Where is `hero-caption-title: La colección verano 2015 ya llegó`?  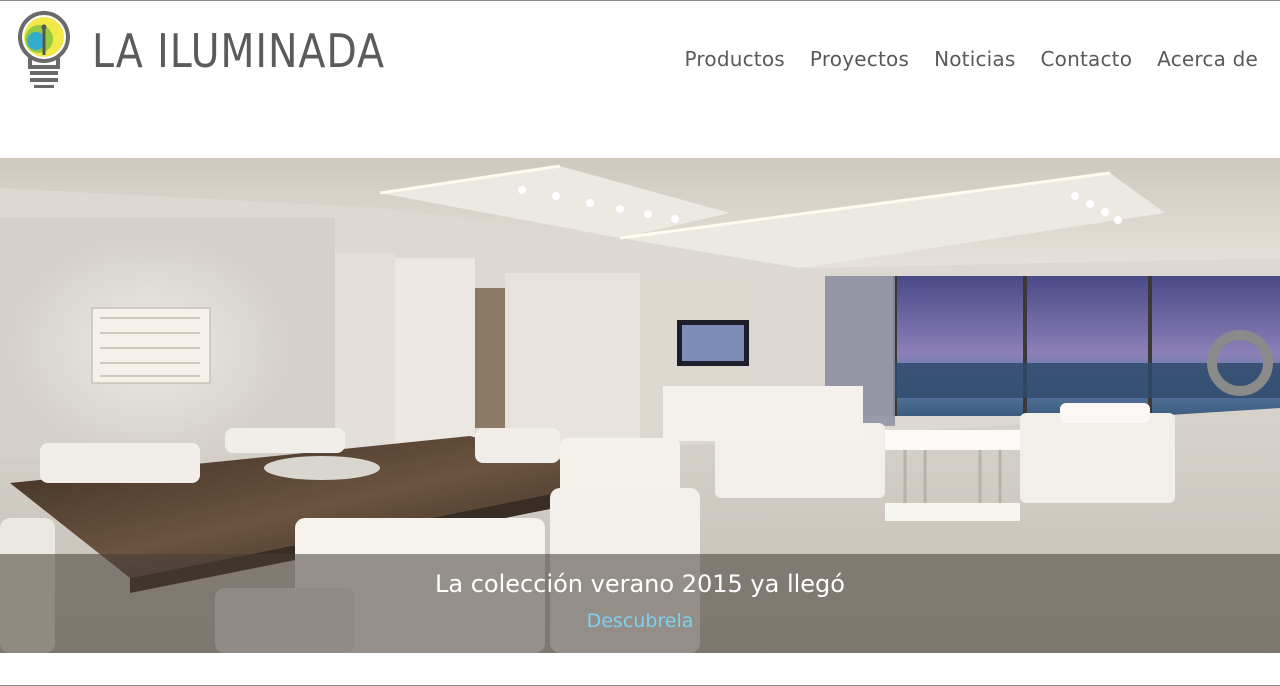
hero-caption-title: La colección verano 2015 ya llegó is located at coordinates (640, 584).